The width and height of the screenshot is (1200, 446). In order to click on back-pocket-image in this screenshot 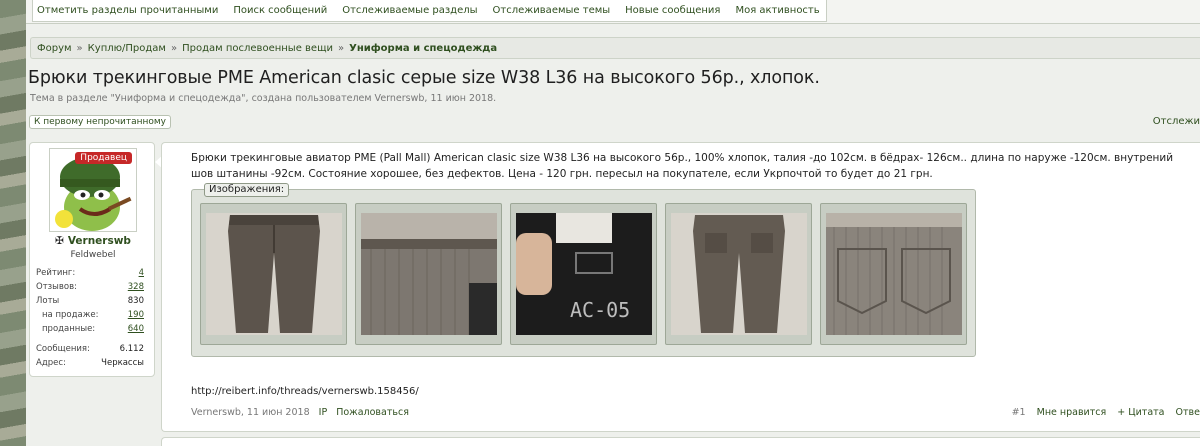, I will do `click(893, 274)`.